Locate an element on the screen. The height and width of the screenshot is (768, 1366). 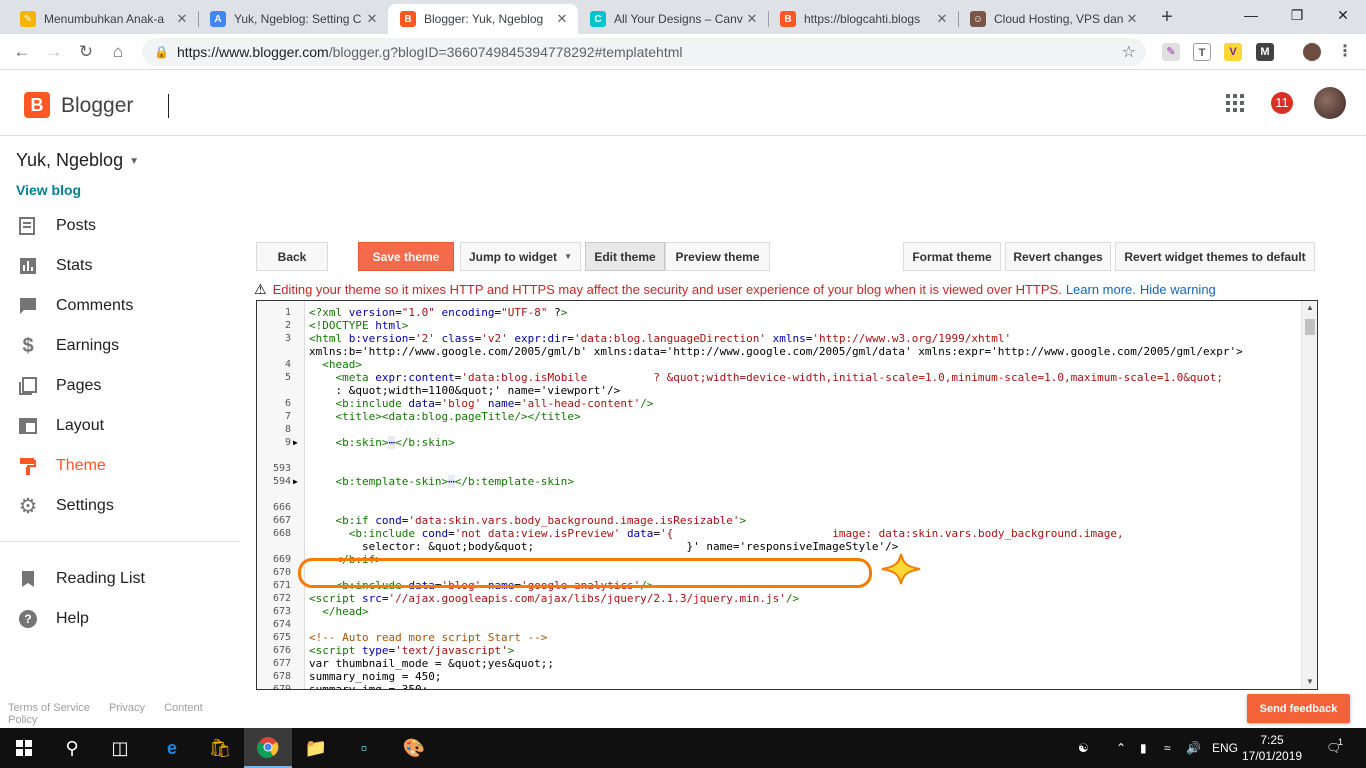
view-blog-link: View blog is located at coordinates (48, 190).